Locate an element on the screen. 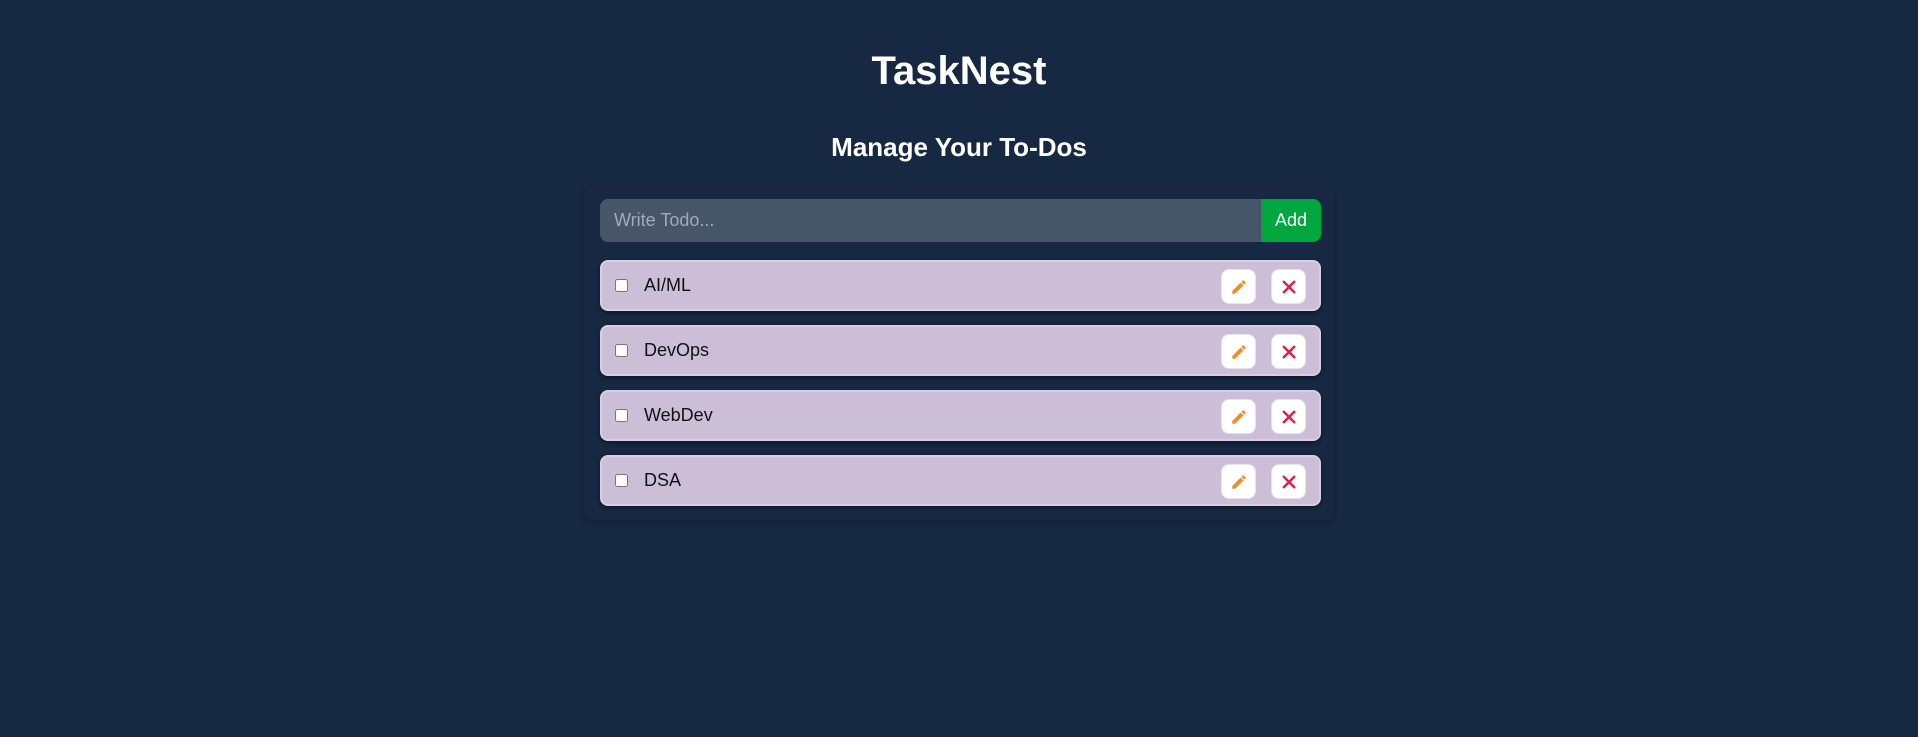 This screenshot has width=1918, height=737. todo-label: AI/ML is located at coordinates (668, 285).